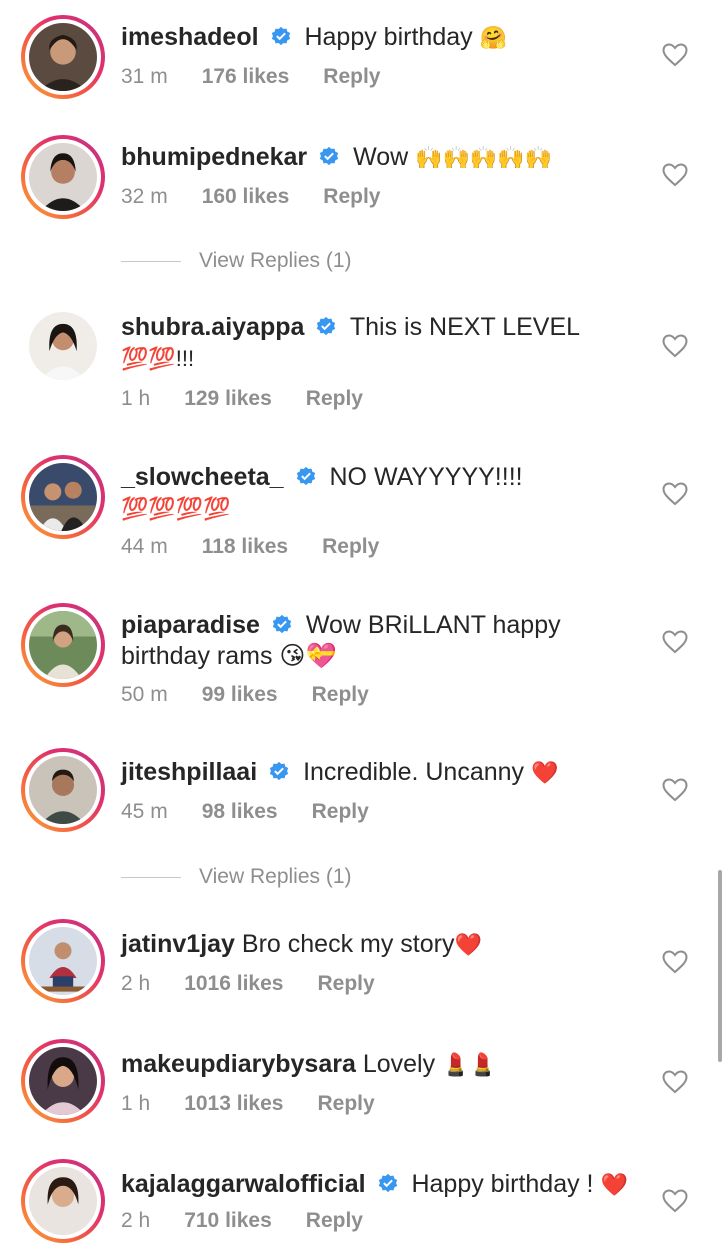 Image resolution: width=725 pixels, height=1243 pixels. Describe the element at coordinates (493, 37) in the screenshot. I see `emoji: 🤗` at that location.